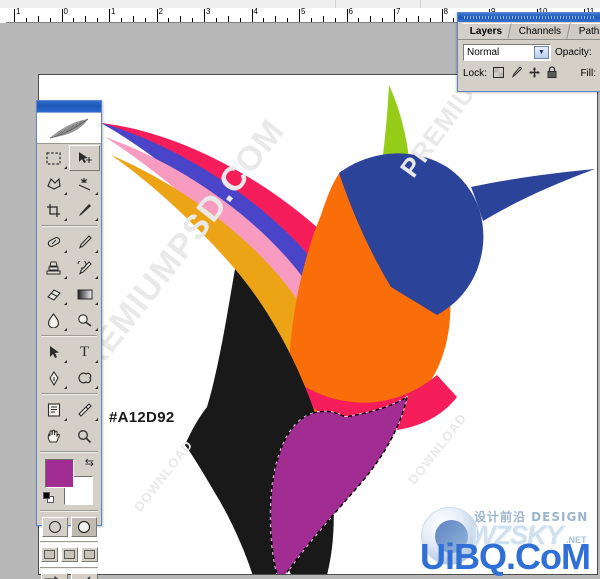 This screenshot has height=579, width=600. Describe the element at coordinates (84, 436) in the screenshot. I see `zoom-tool` at that location.